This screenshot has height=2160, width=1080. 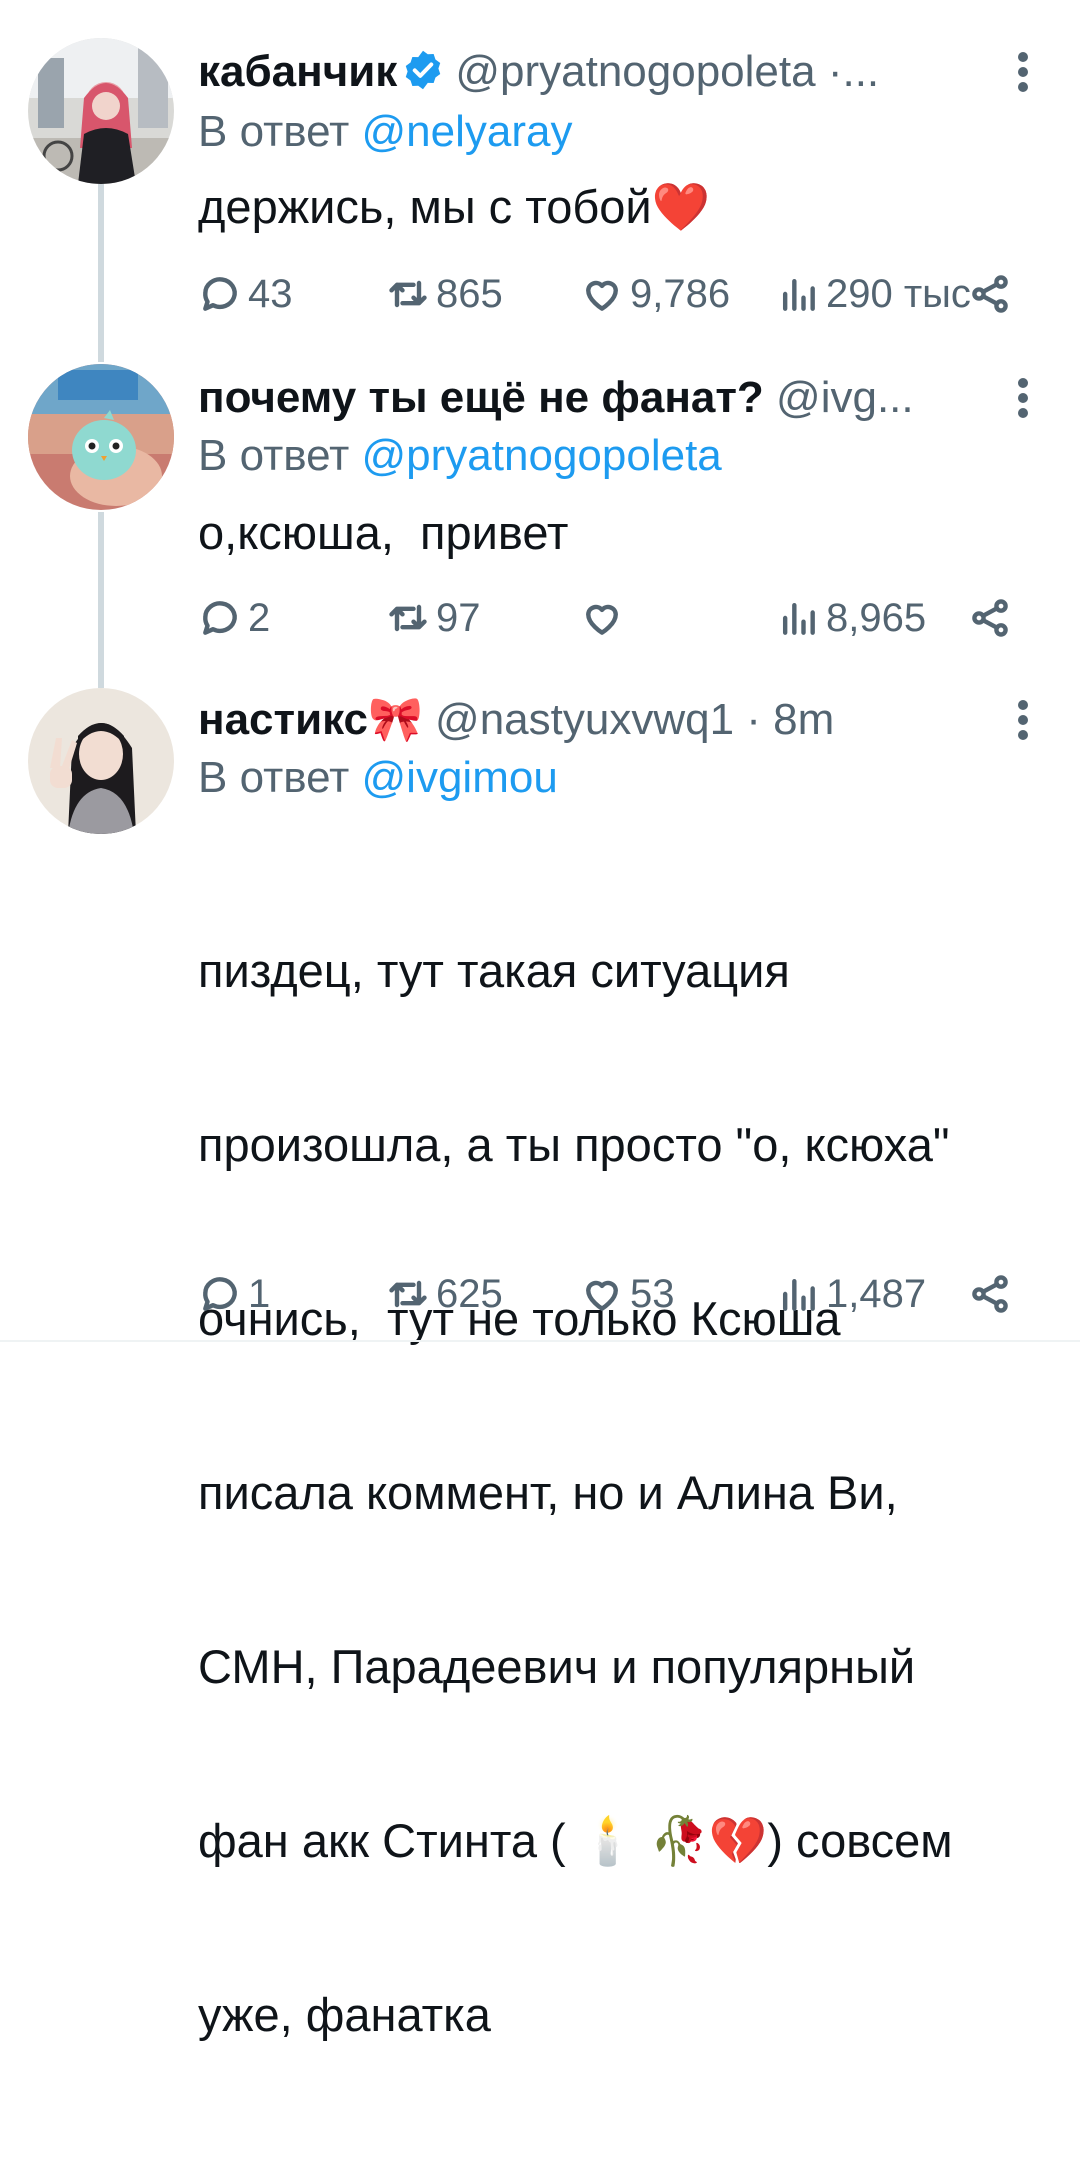 I want to click on display-name: настикс🎀, so click(x=310, y=719).